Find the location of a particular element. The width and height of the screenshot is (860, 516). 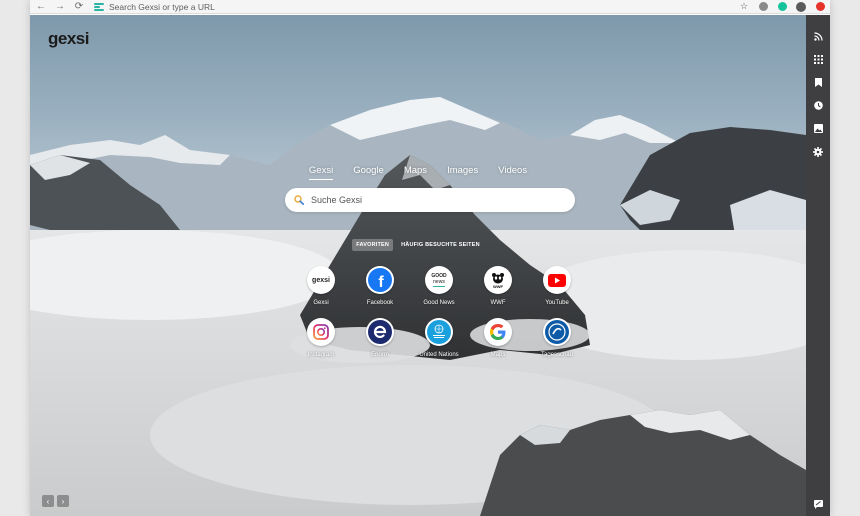

tile-united-nations: United Nations is located at coordinates (439, 338).